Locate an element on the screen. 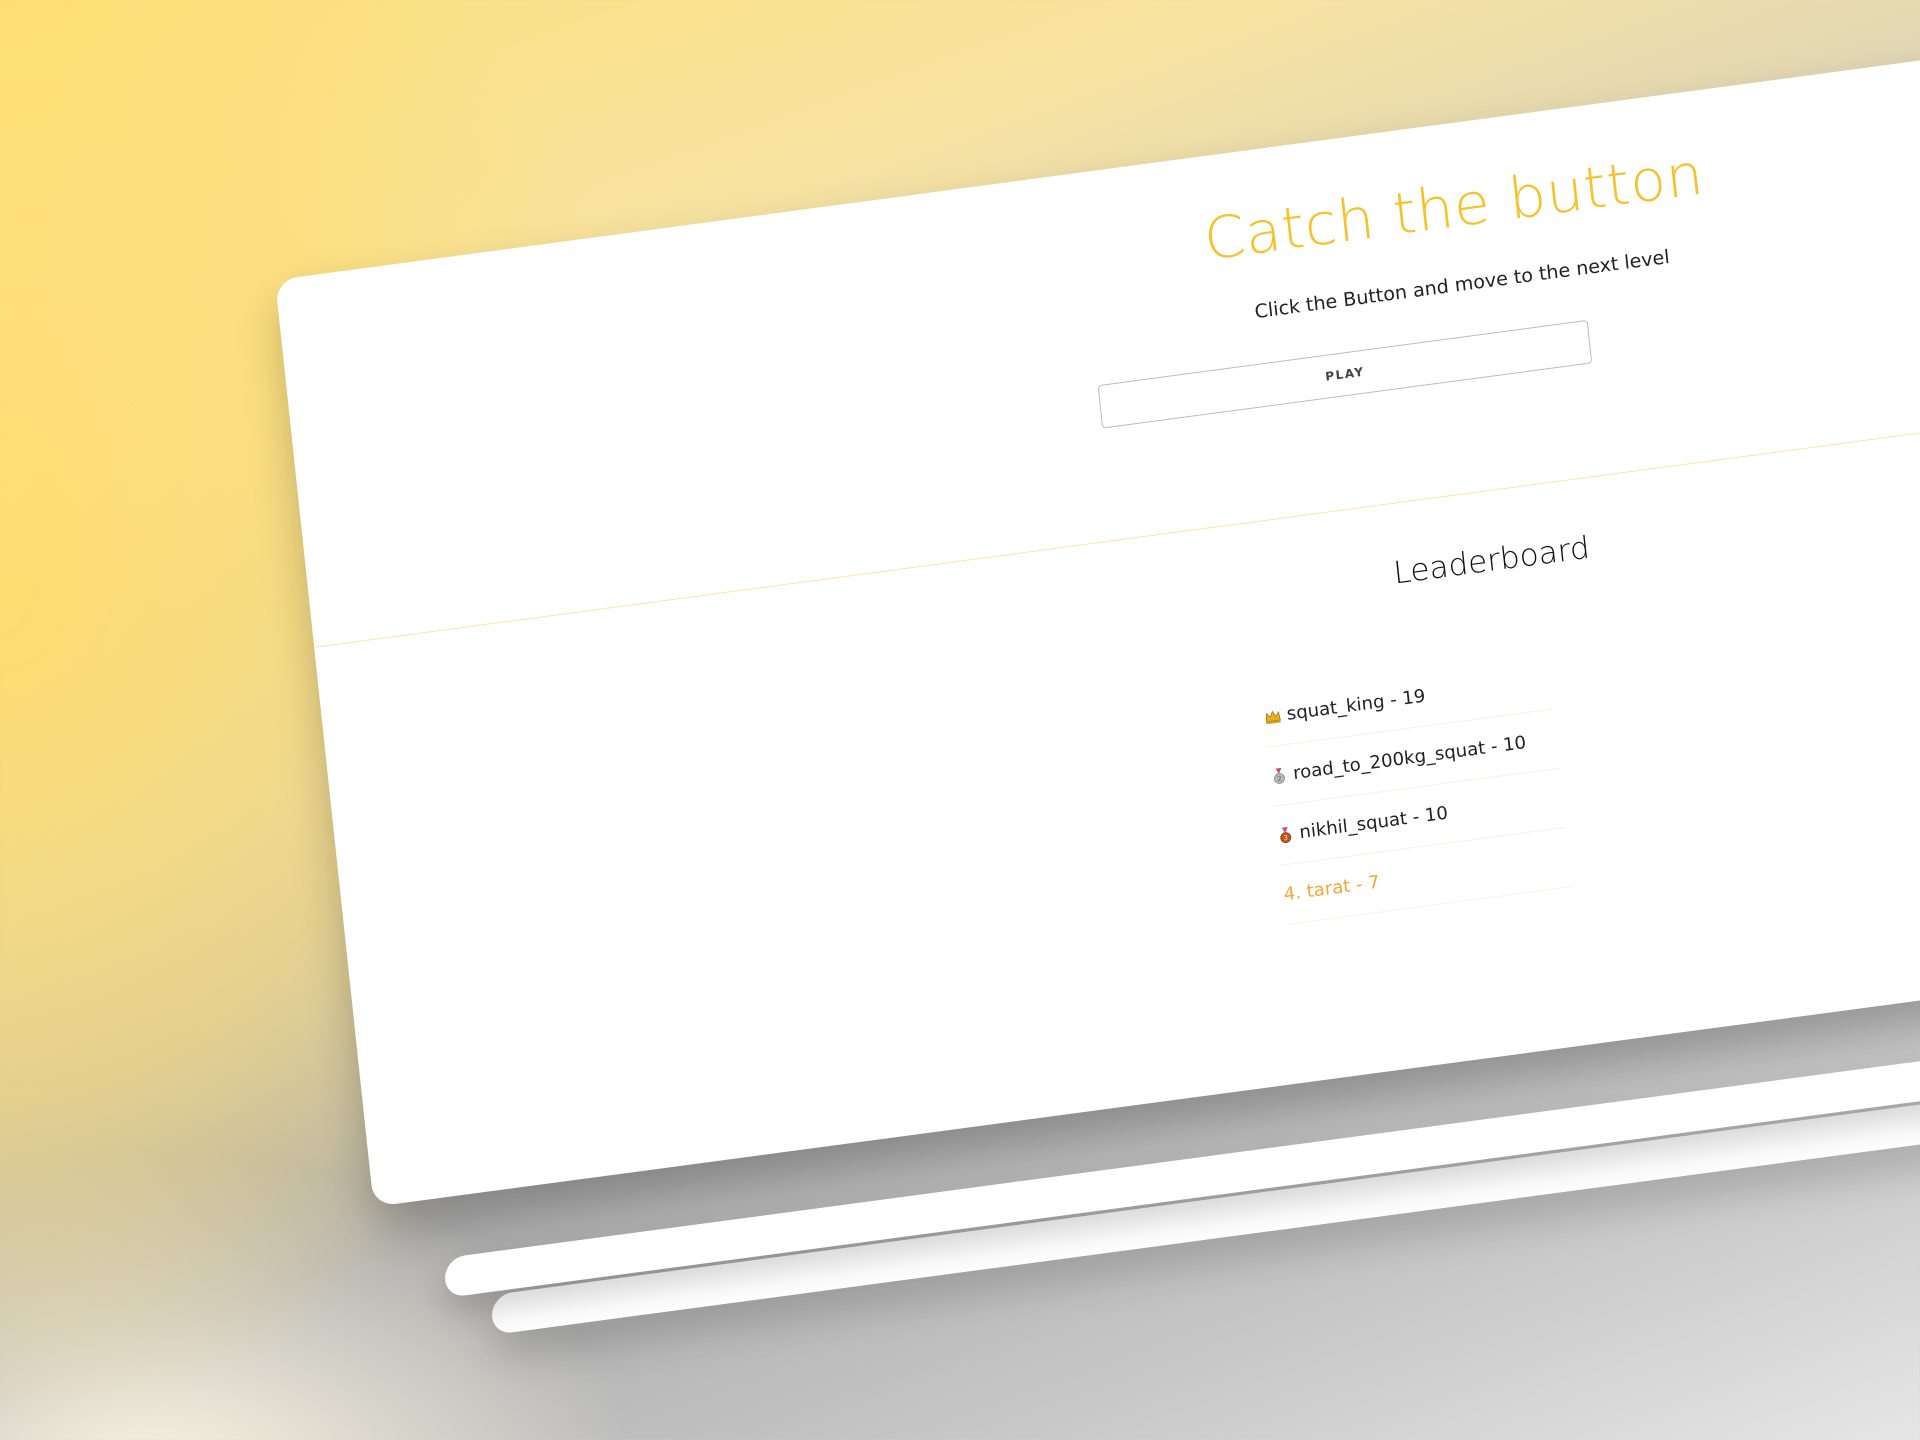 This screenshot has height=1440, width=1920. svg-text: 3 is located at coordinates (1285, 837).